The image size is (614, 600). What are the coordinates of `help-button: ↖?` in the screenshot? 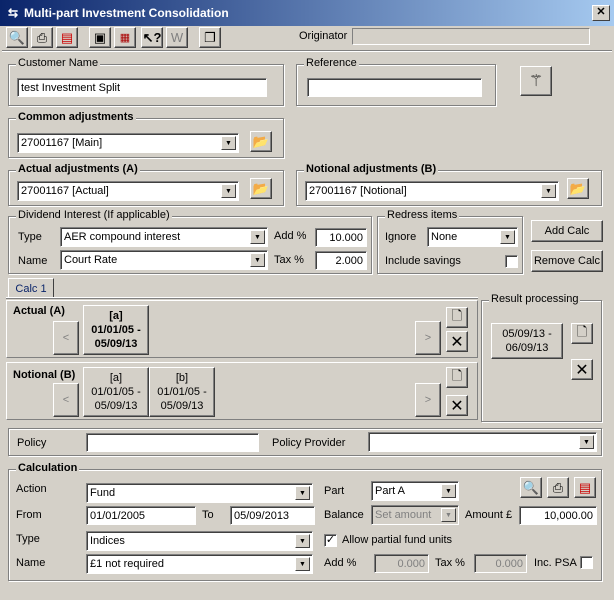 It's located at (152, 37).